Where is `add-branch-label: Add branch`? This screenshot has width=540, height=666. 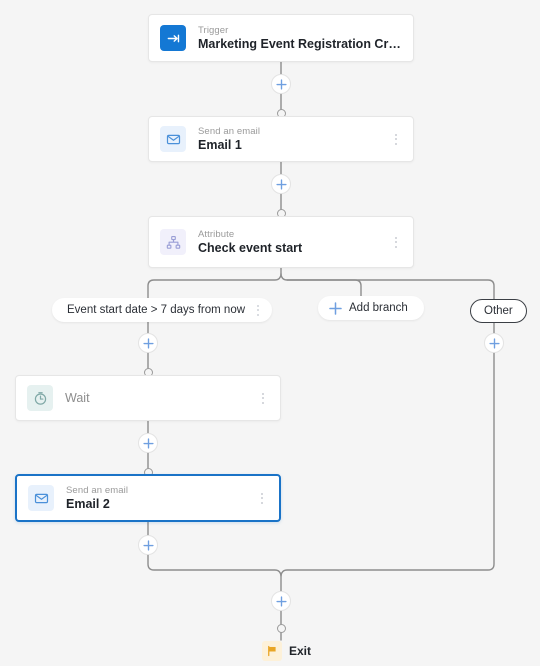
add-branch-label: Add branch is located at coordinates (378, 308).